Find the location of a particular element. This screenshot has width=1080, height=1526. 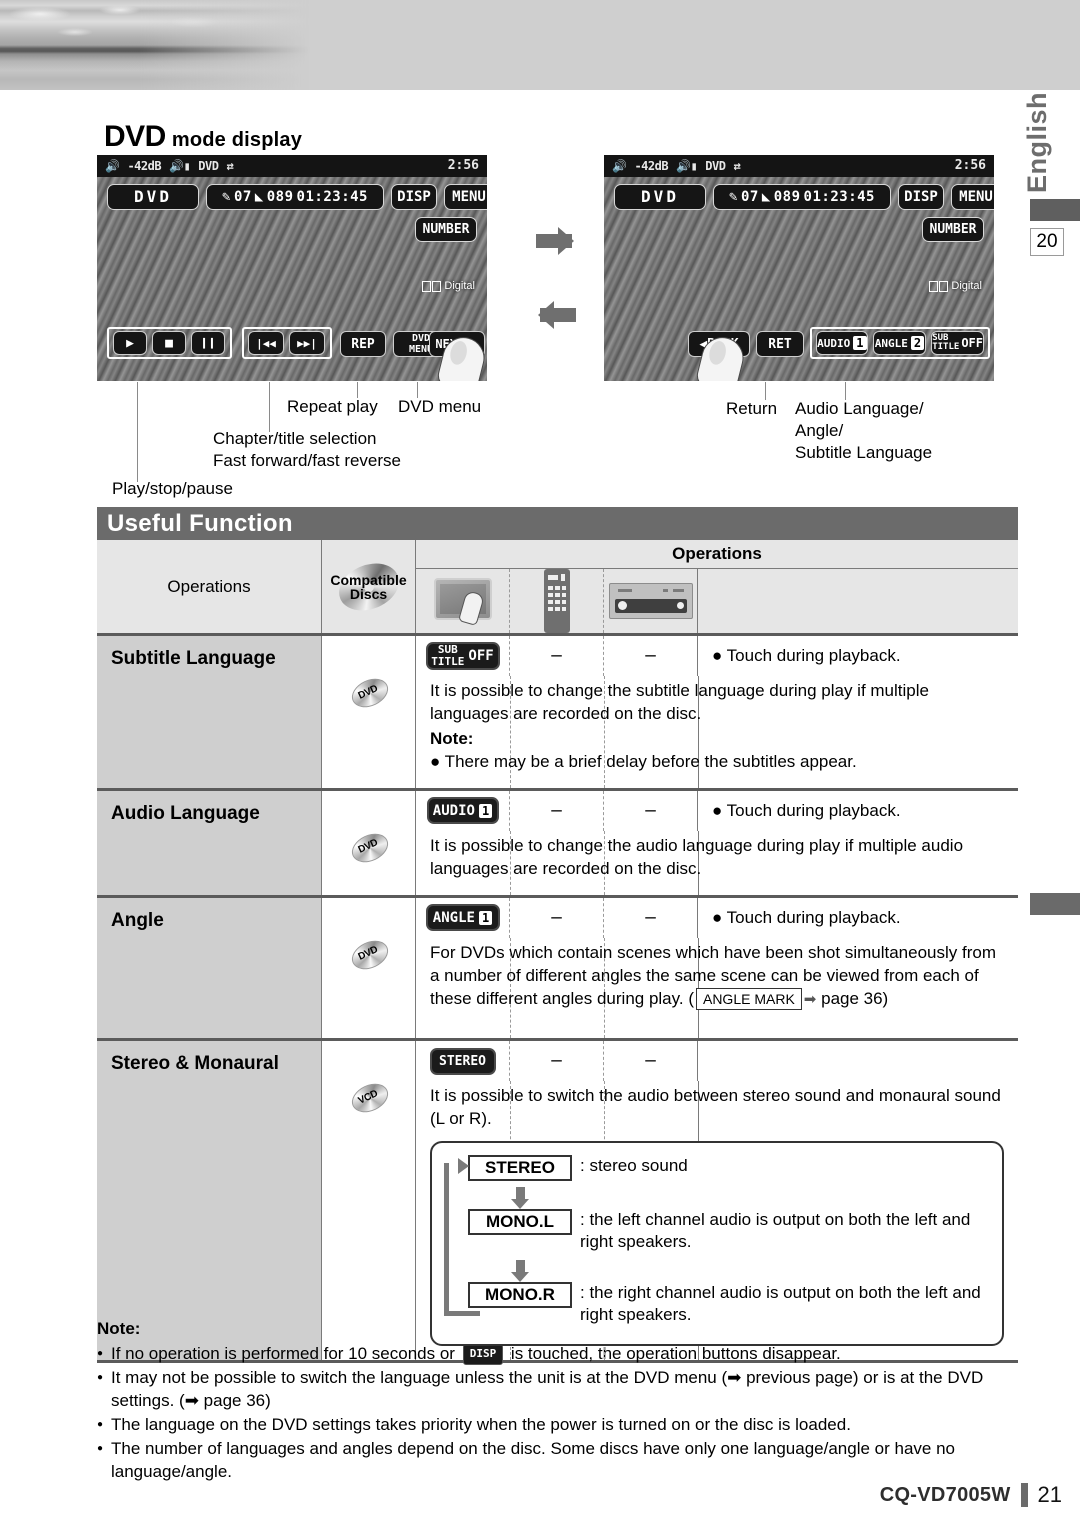

source-icon: 🔊▮ is located at coordinates (180, 166).